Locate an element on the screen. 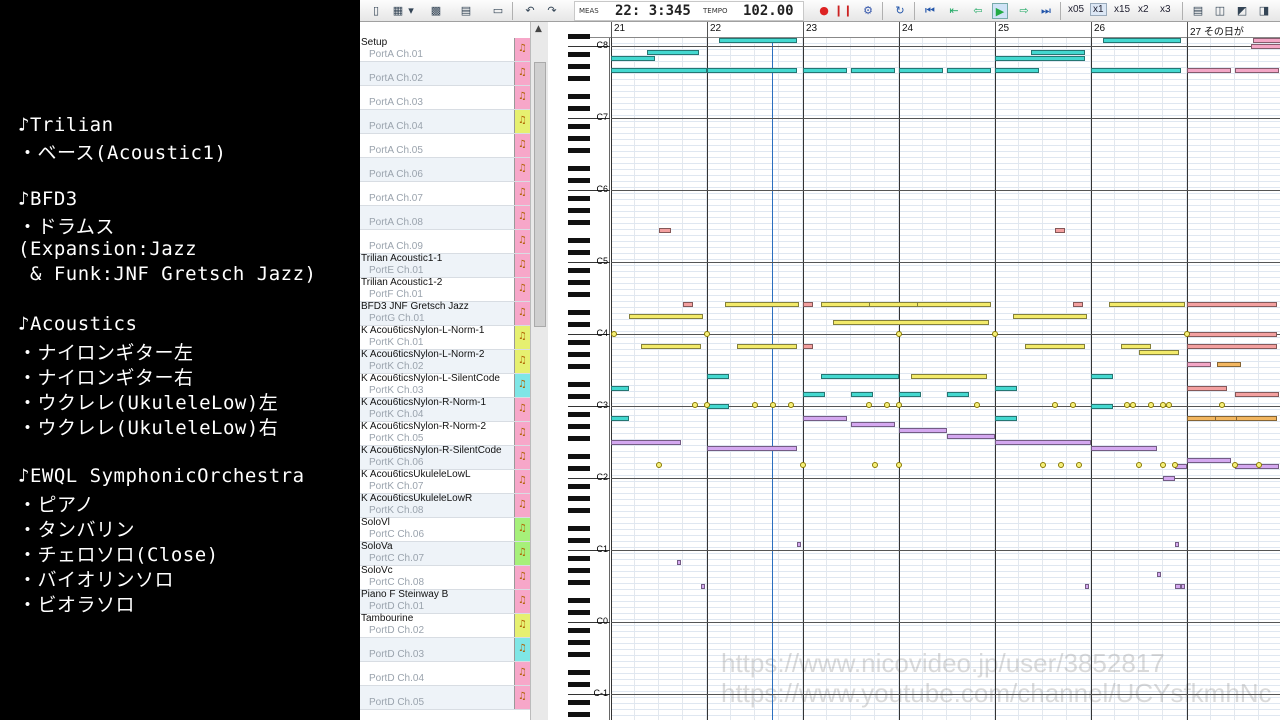  track-row: PortA Ch.03 ♫ is located at coordinates (445, 98).